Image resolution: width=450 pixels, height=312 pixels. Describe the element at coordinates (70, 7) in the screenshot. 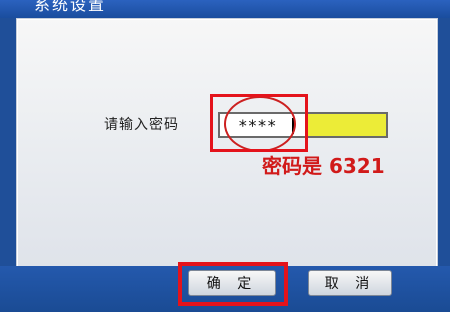

I see `window-title: 系统设置` at that location.